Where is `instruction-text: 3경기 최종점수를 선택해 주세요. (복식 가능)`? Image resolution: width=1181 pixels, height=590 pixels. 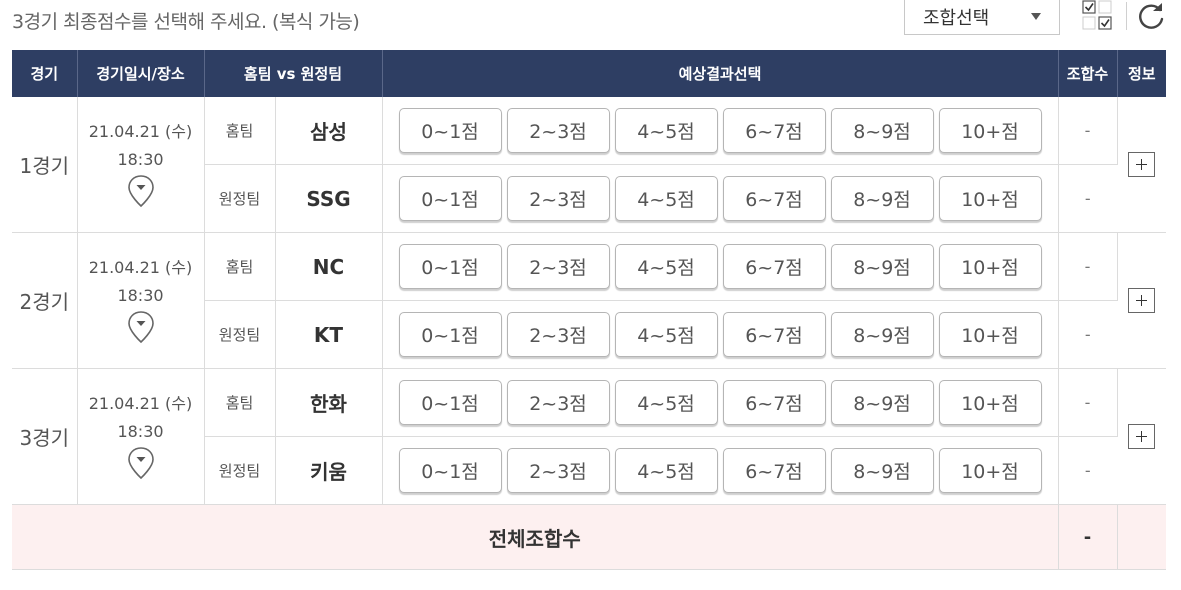 instruction-text: 3경기 최종점수를 선택해 주세요. (복식 가능) is located at coordinates (186, 22).